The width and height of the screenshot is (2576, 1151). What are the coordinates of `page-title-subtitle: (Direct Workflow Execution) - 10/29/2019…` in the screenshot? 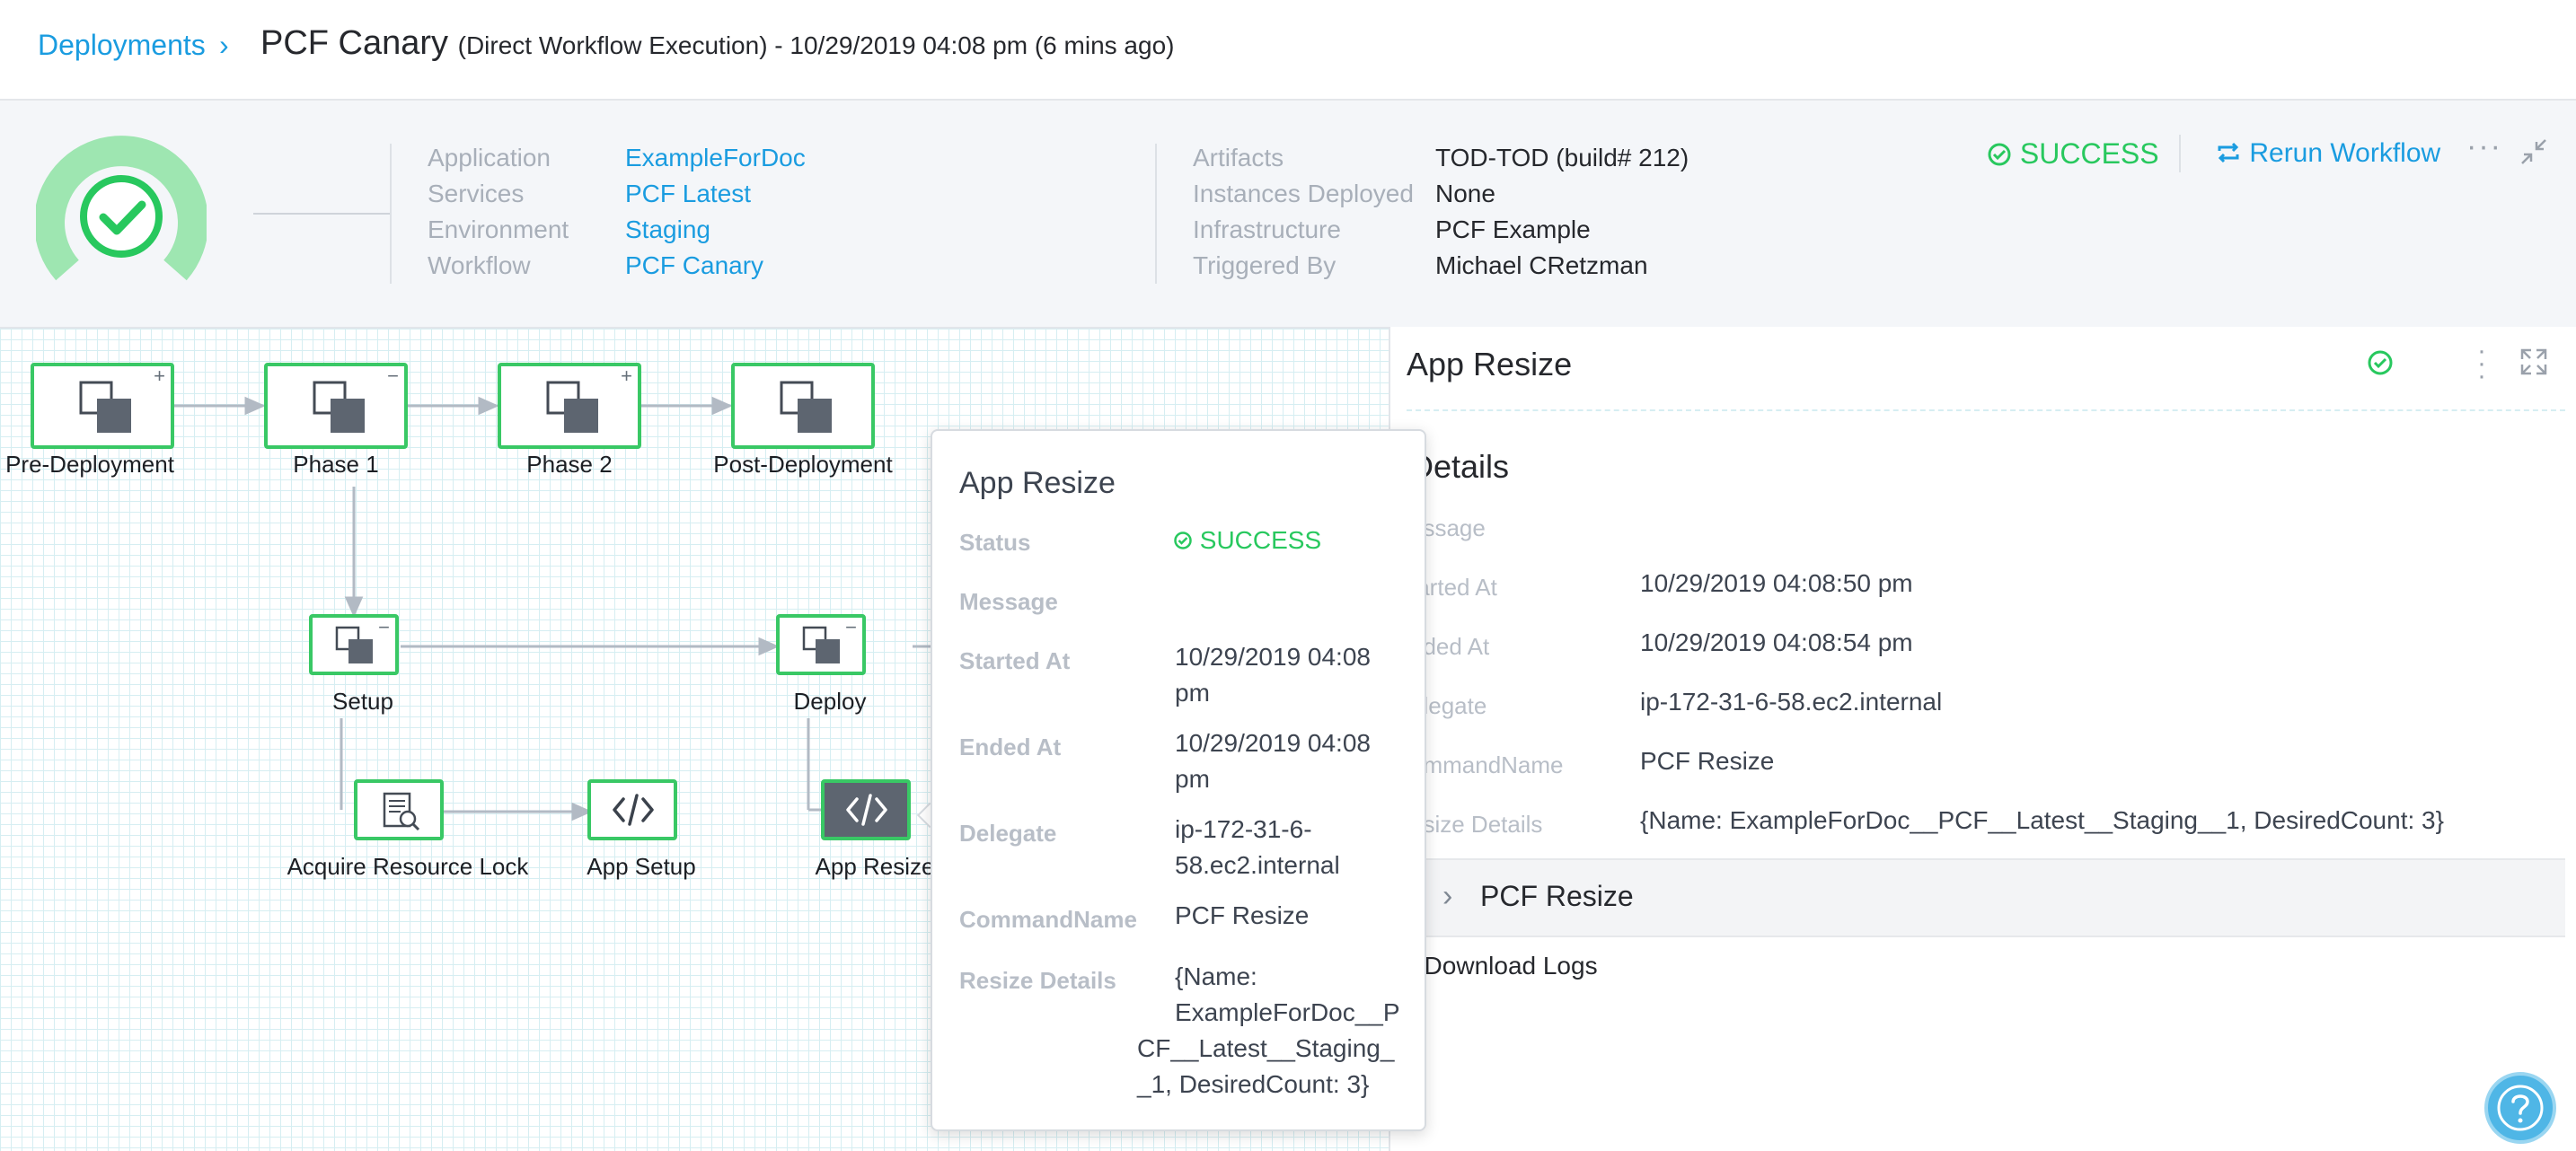 It's located at (816, 45).